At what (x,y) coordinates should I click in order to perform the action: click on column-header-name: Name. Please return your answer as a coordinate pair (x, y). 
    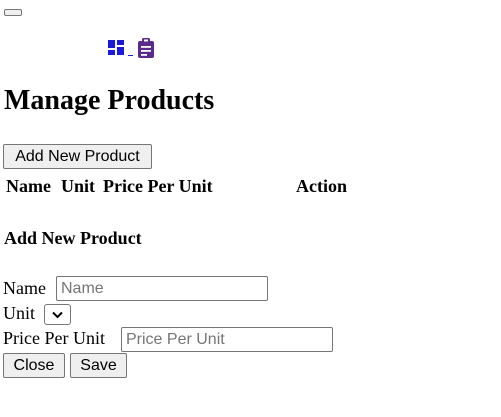
    Looking at the image, I should click on (28, 186).